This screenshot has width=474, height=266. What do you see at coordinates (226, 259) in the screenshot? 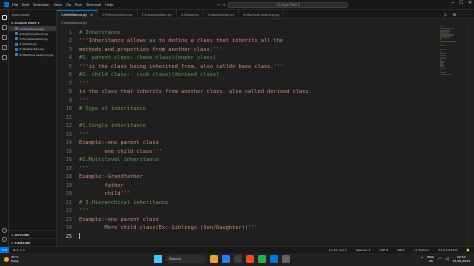
I see `browser-icon` at bounding box center [226, 259].